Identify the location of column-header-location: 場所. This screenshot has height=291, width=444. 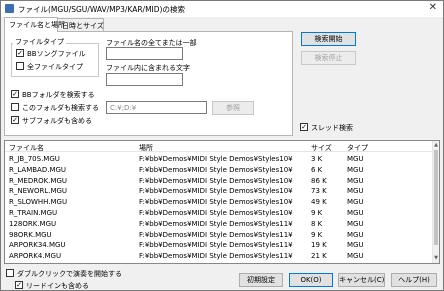
(146, 148).